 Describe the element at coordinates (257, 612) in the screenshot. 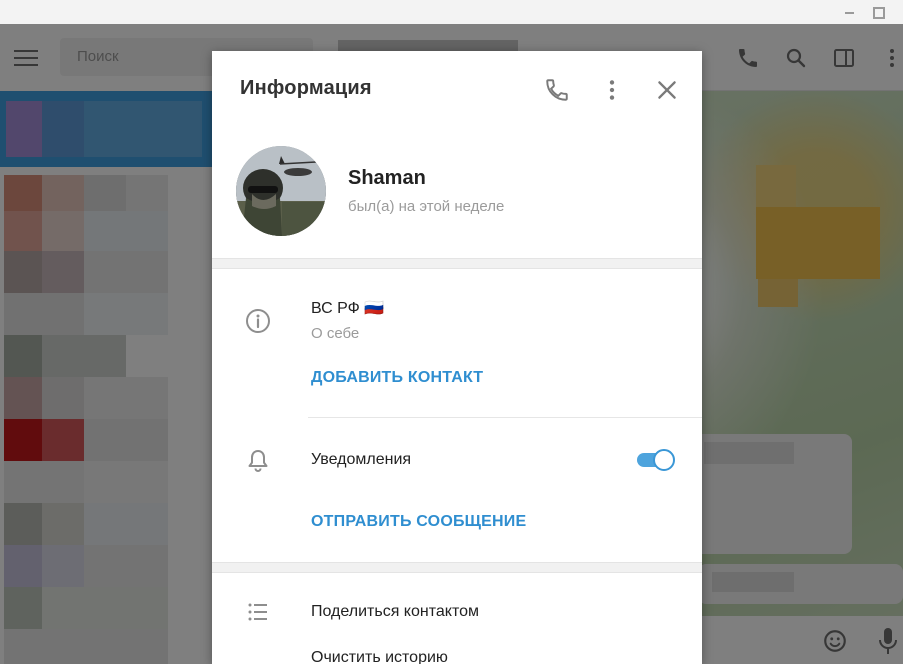

I see `share-list-icon` at that location.